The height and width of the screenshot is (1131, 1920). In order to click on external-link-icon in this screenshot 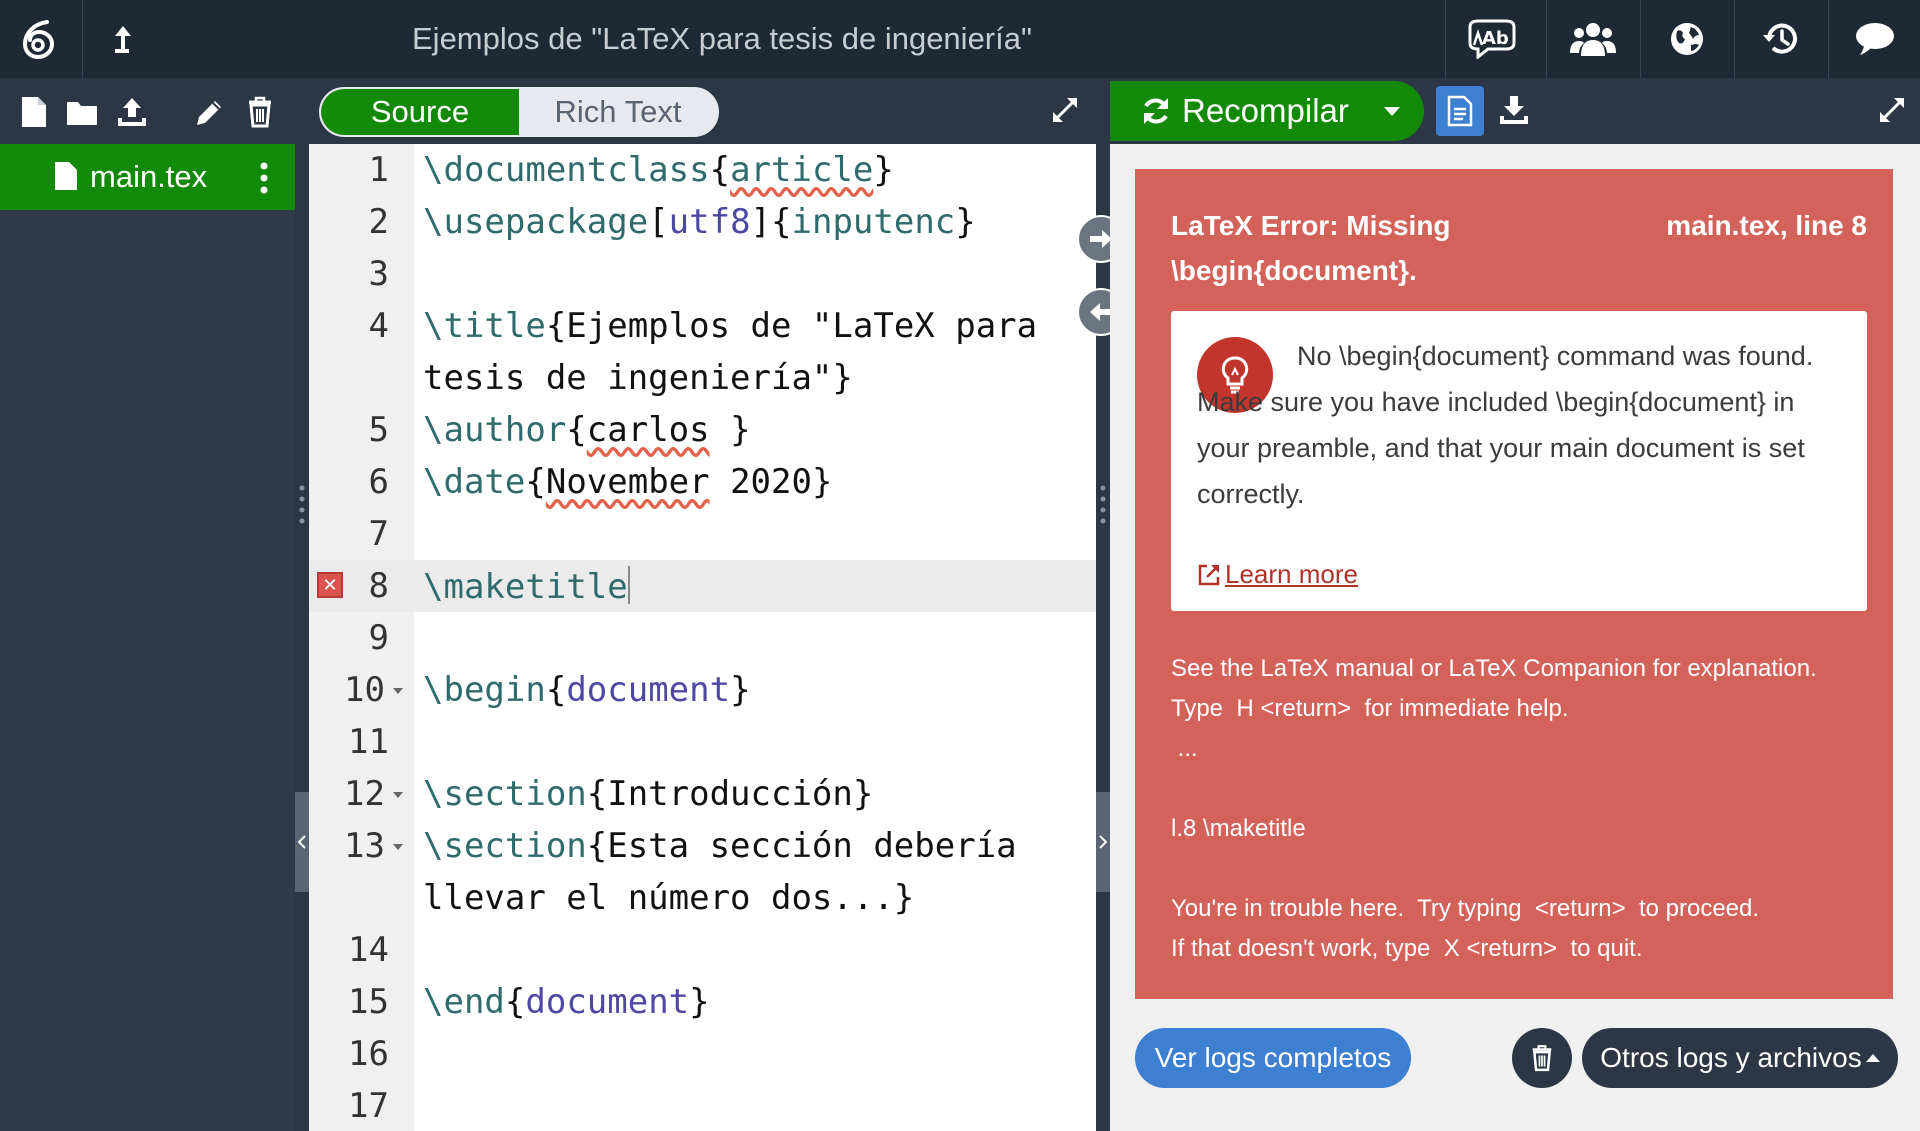, I will do `click(1209, 574)`.